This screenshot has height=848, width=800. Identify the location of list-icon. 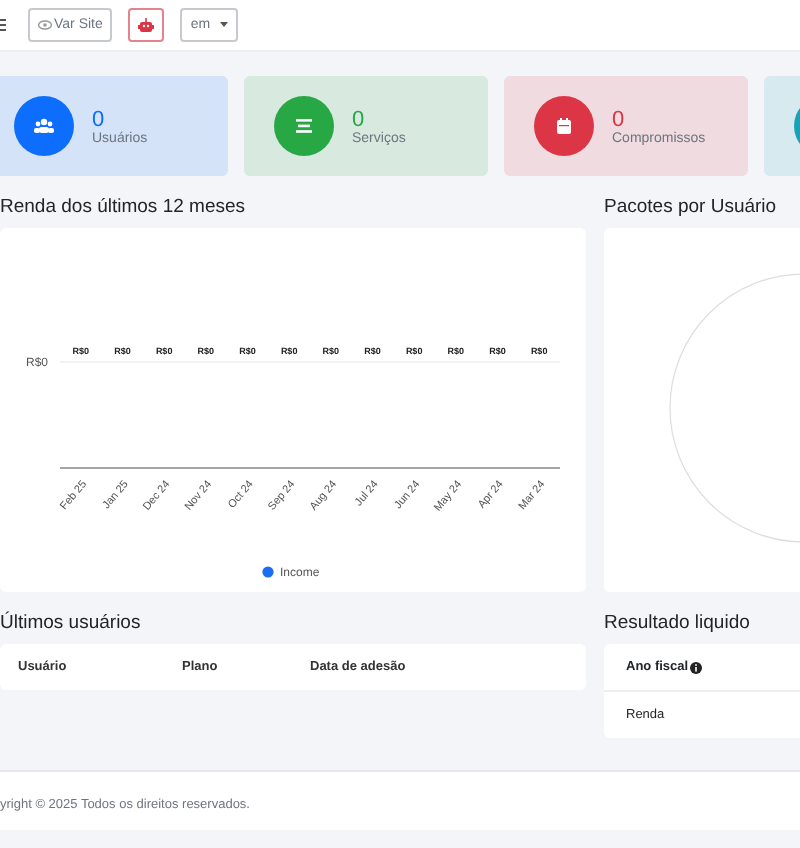
(304, 126).